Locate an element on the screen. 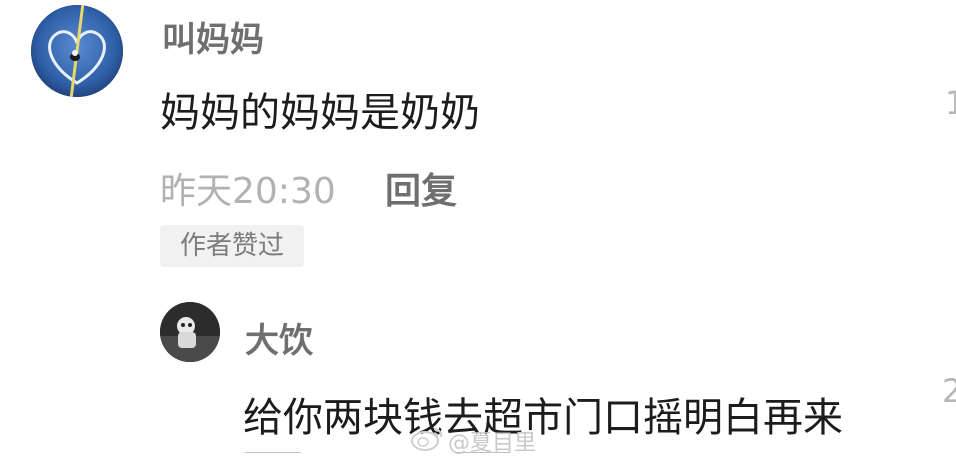 The width and height of the screenshot is (956, 465). avatar is located at coordinates (77, 51).